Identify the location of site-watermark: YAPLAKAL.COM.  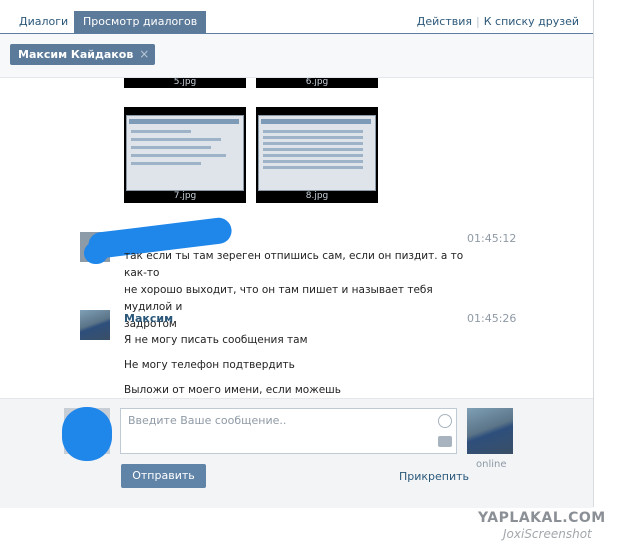
(542, 518).